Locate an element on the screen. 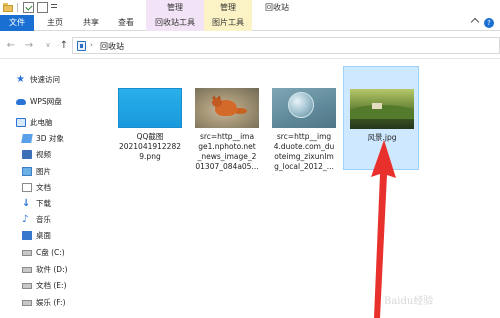 Image resolution: width=500 pixels, height=318 pixels. tab-share: 共享 is located at coordinates (91, 23).